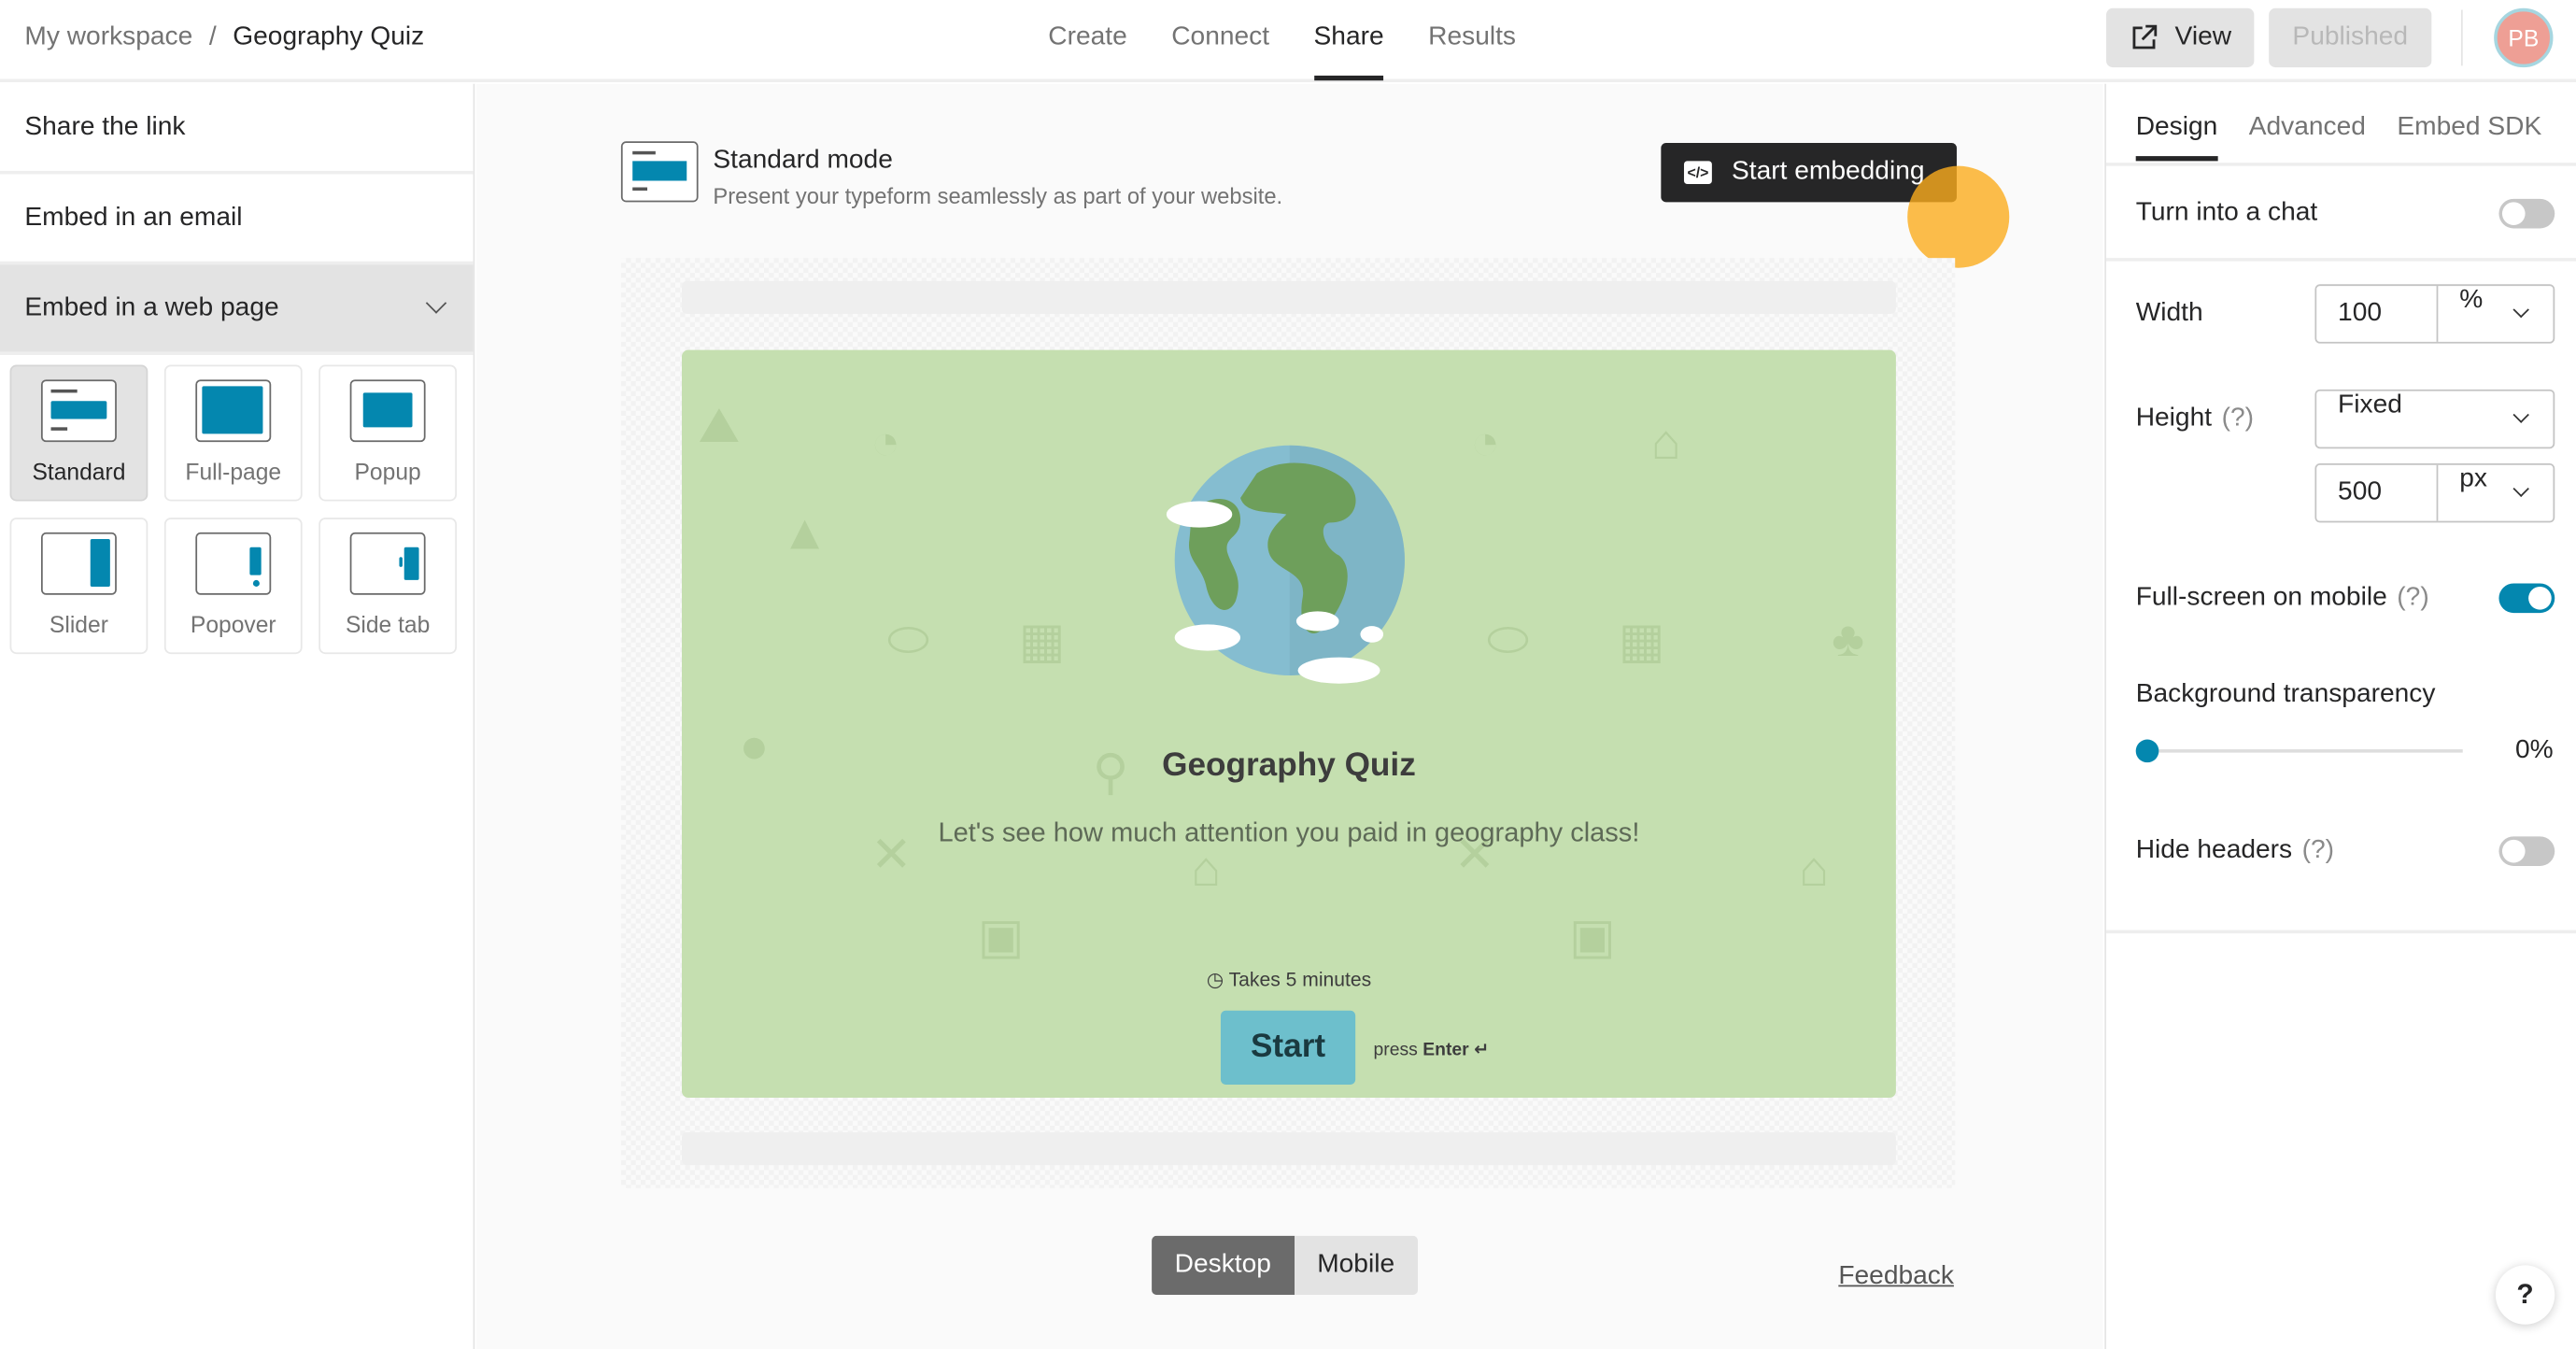 This screenshot has width=2576, height=1349. Describe the element at coordinates (2203, 36) in the screenshot. I see `view-label: View` at that location.